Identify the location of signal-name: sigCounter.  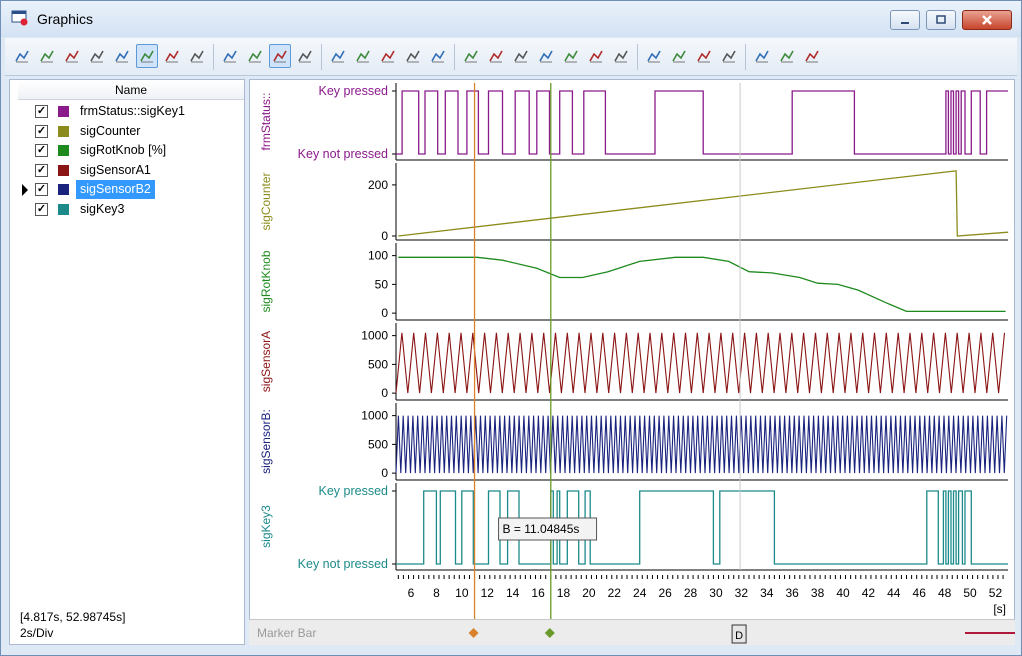
(110, 130).